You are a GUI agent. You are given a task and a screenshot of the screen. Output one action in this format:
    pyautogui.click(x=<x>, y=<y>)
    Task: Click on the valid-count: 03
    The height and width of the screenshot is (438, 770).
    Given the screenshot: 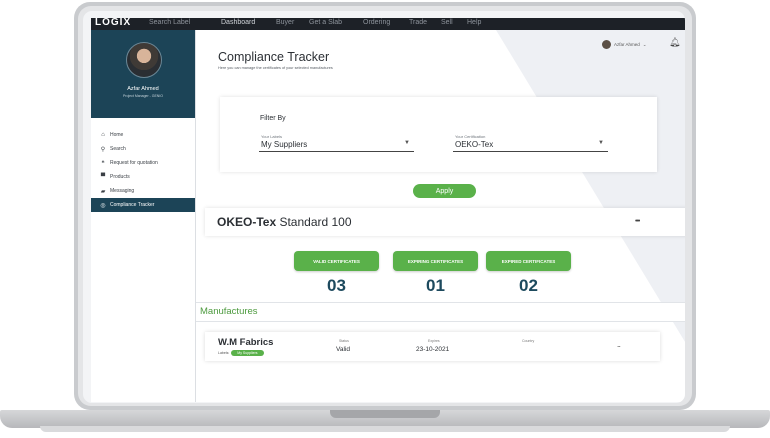 What is the action you would take?
    pyautogui.click(x=336, y=285)
    